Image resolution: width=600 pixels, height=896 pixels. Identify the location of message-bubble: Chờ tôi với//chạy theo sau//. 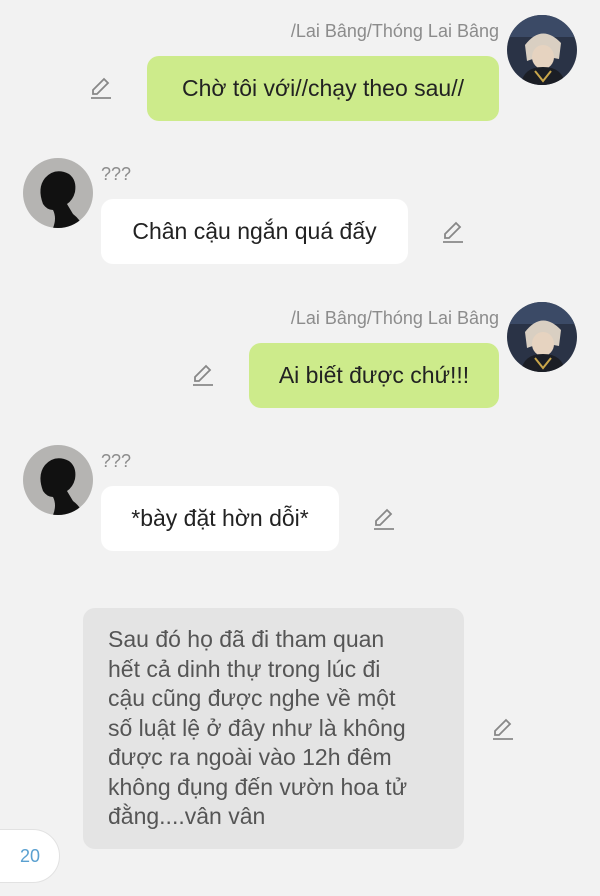
(323, 88).